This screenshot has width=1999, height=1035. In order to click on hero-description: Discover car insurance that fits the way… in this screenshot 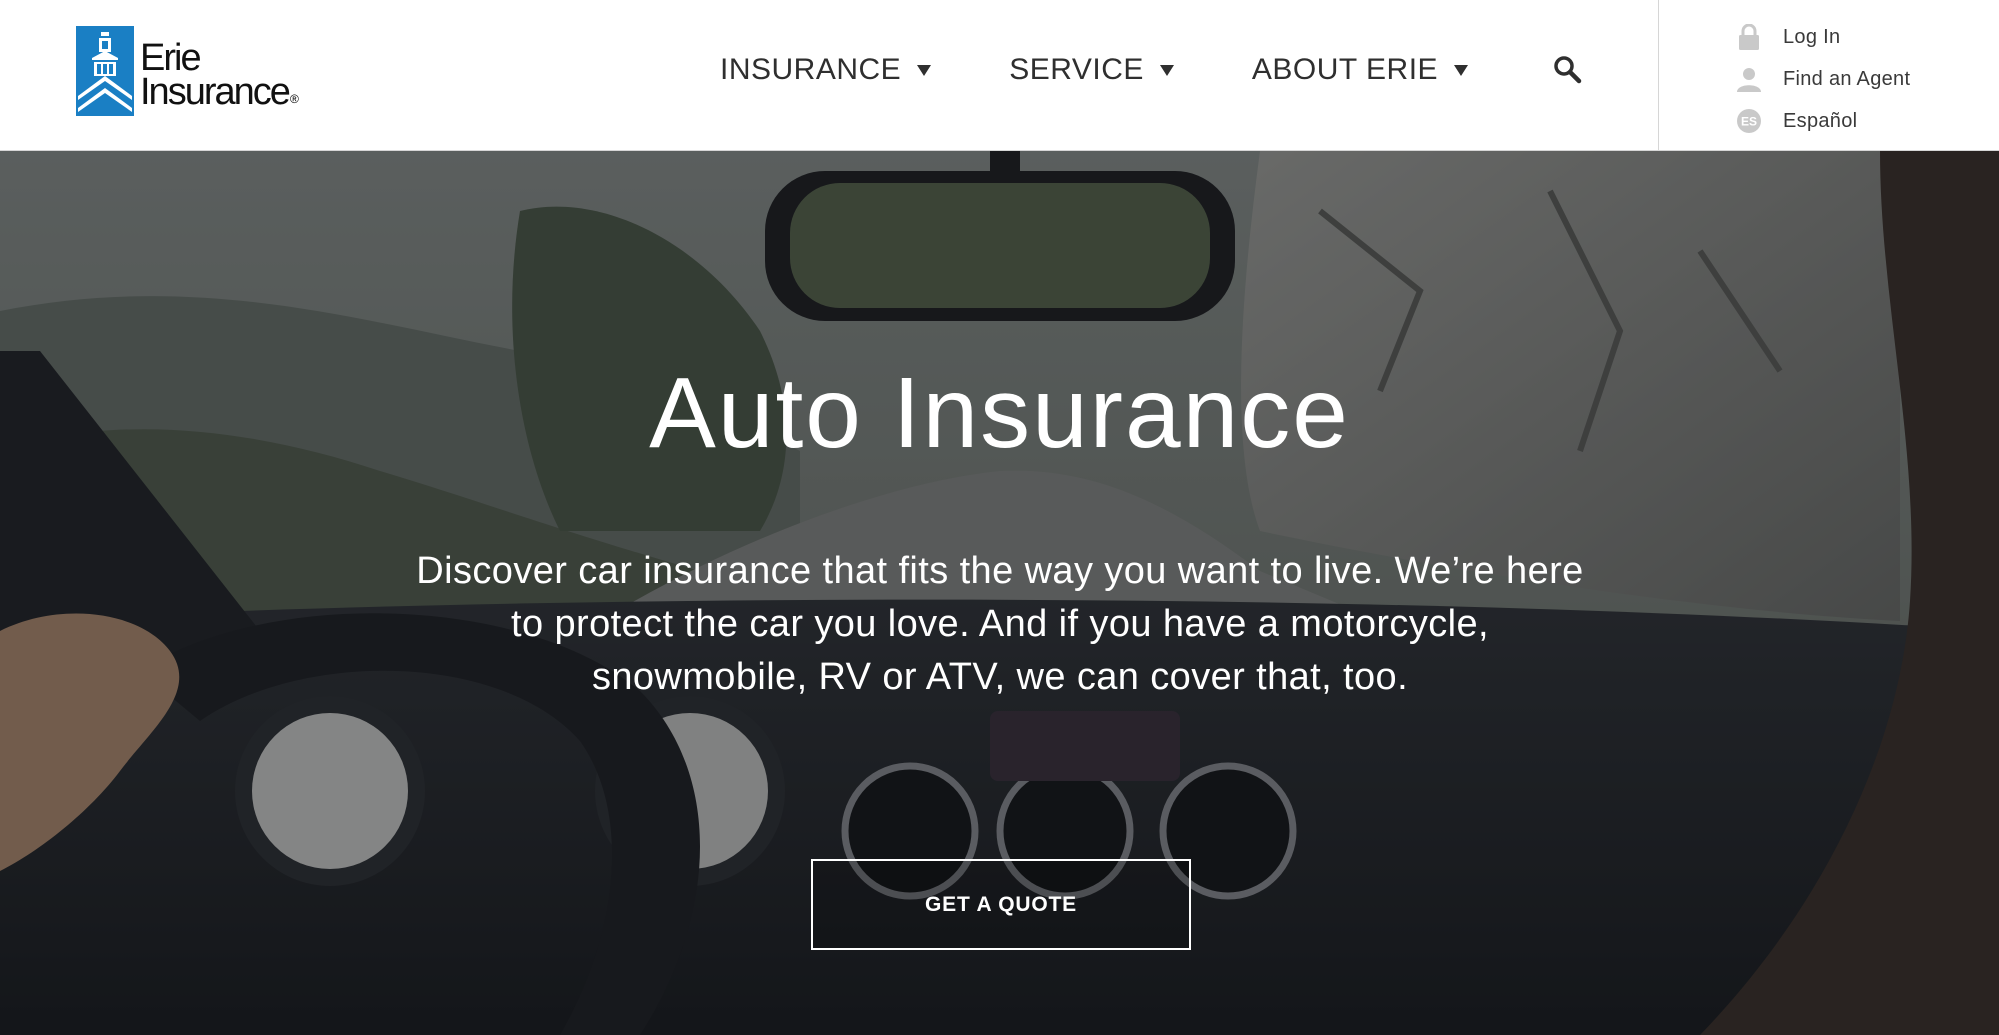, I will do `click(1000, 624)`.